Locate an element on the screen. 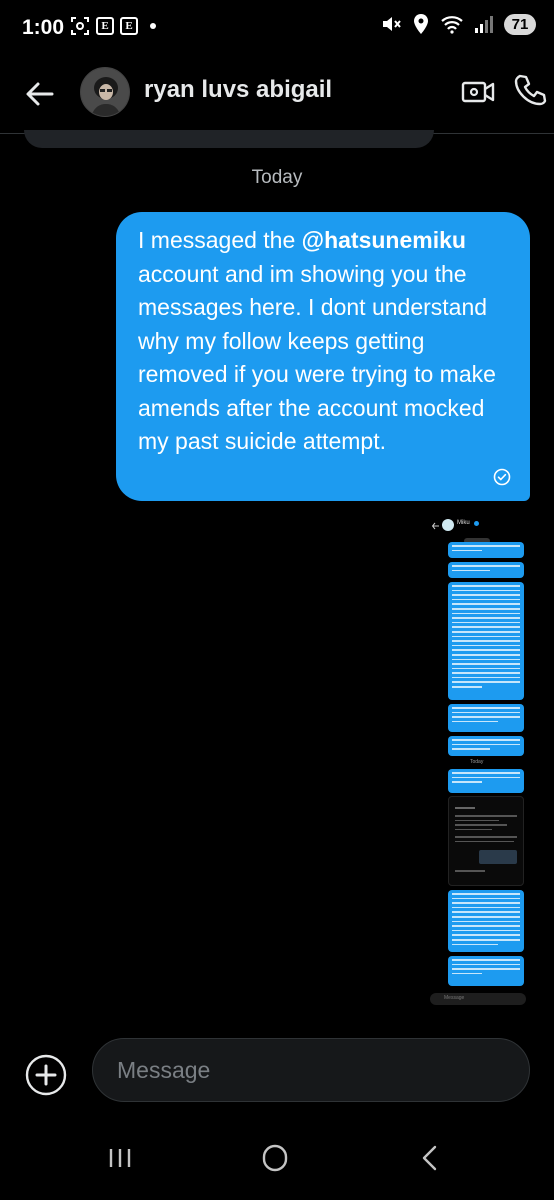 This screenshot has width=554, height=1200. message-text-start: I messaged the is located at coordinates (220, 240).